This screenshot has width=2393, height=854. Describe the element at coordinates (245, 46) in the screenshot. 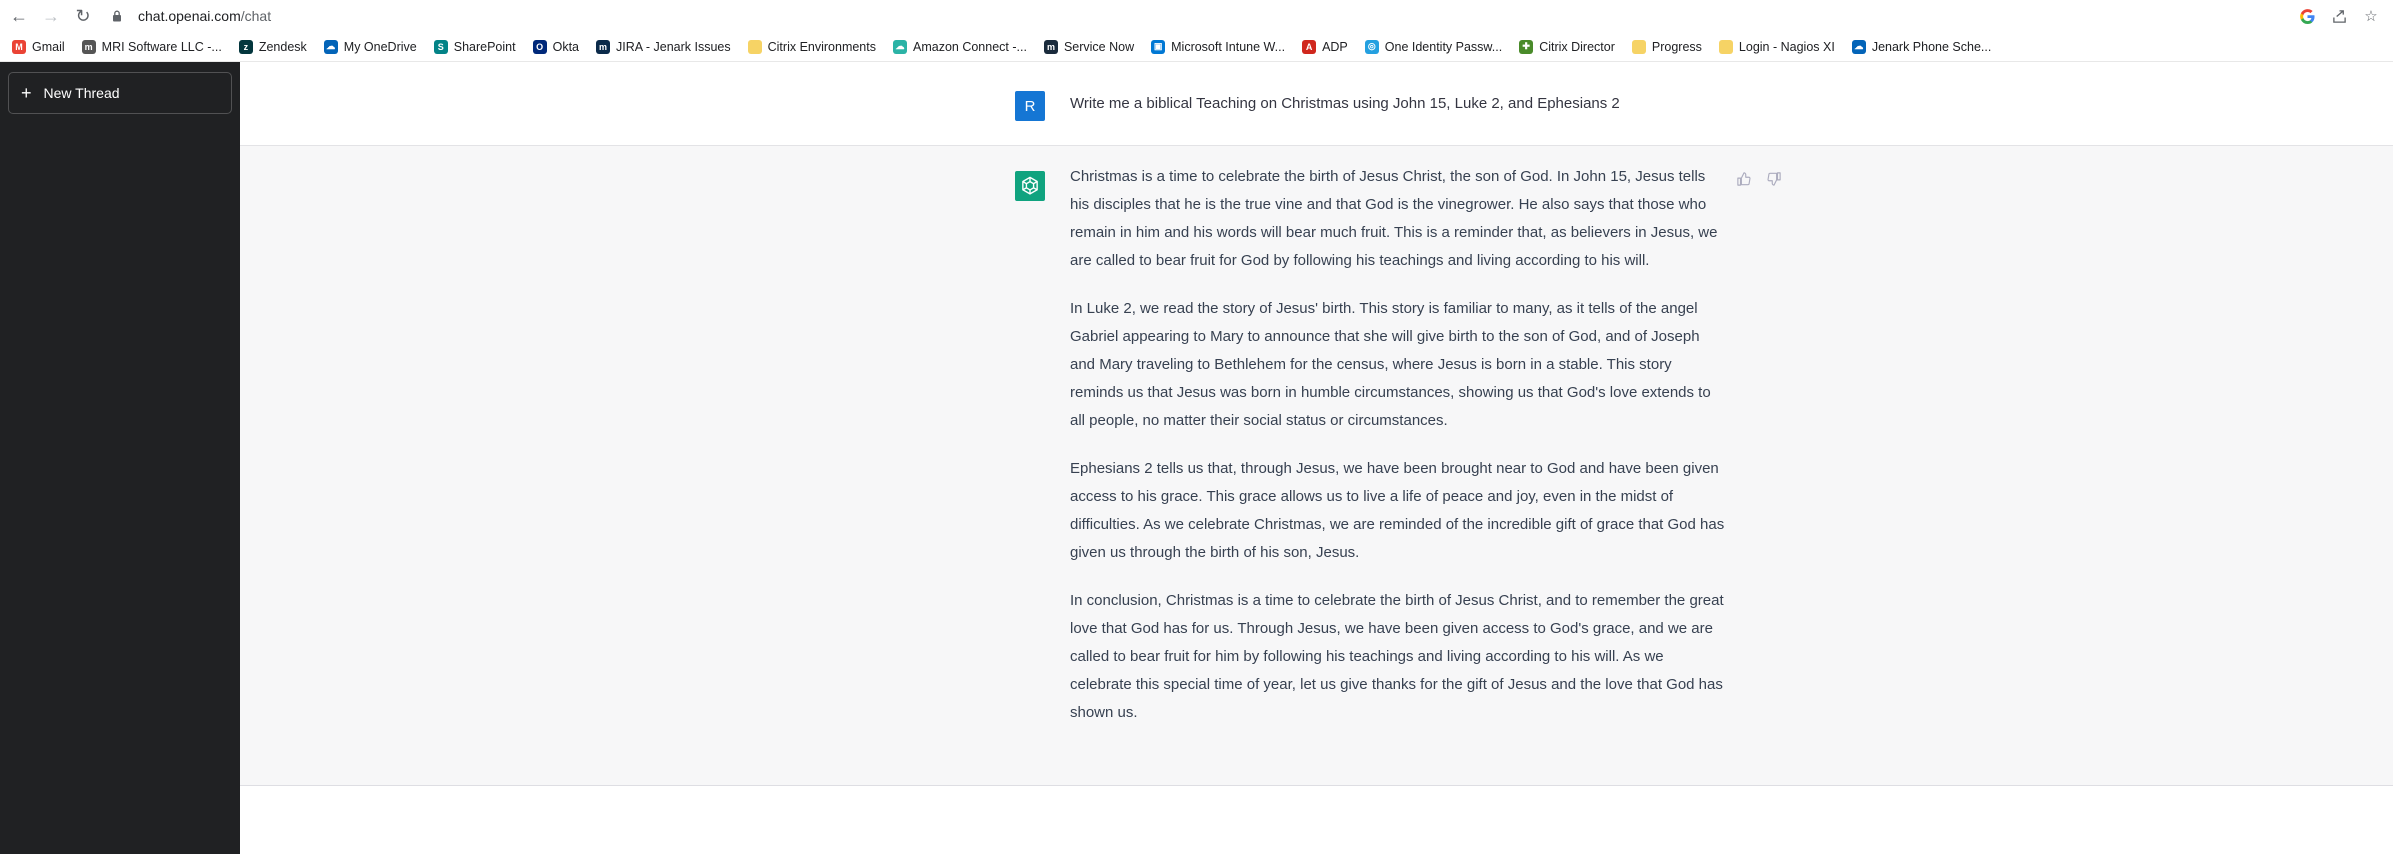

I see `zendesk-icon: z` at that location.